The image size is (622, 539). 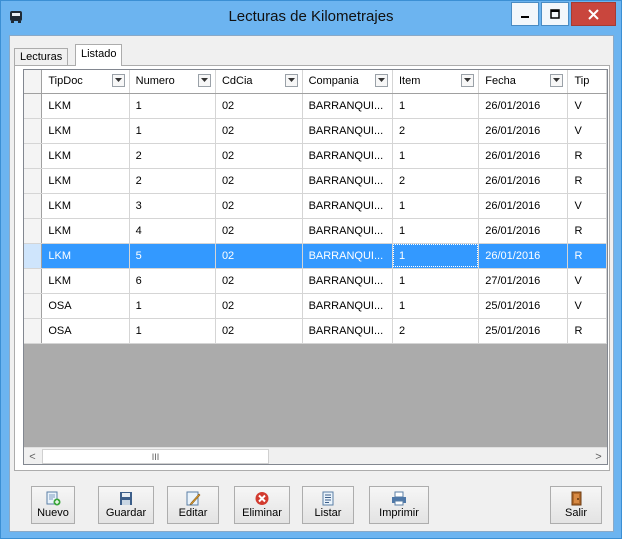 What do you see at coordinates (436, 82) in the screenshot?
I see `column-header-item: Item` at bounding box center [436, 82].